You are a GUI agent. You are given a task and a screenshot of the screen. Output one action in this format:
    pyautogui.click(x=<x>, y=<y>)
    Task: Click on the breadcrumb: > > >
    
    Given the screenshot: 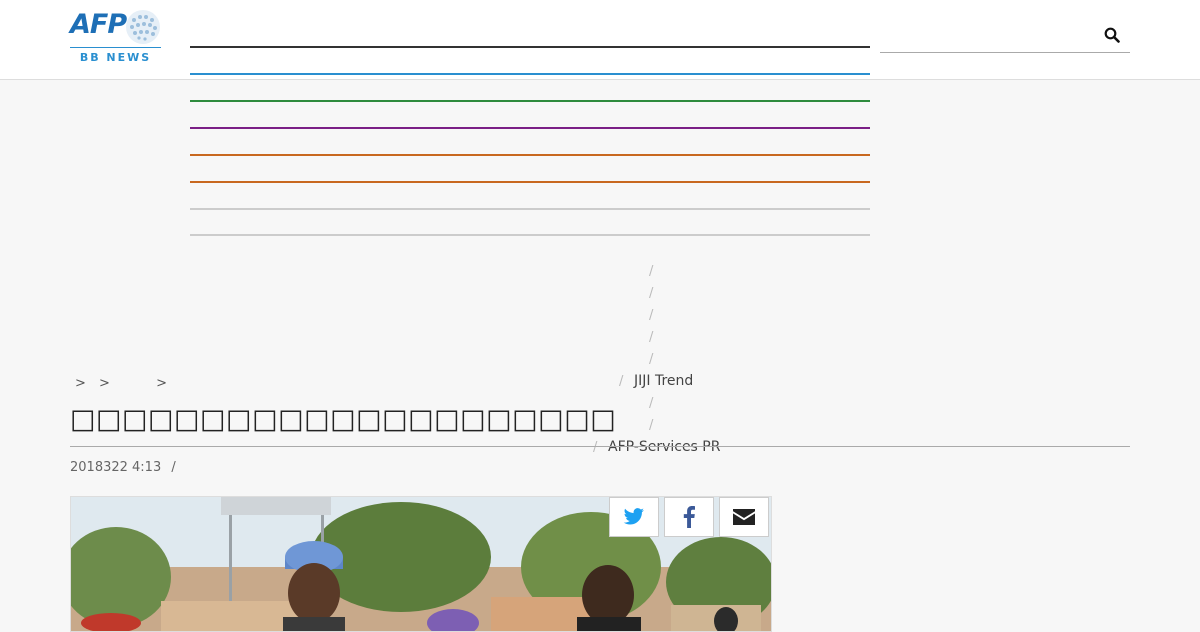 What is the action you would take?
    pyautogui.click(x=119, y=383)
    